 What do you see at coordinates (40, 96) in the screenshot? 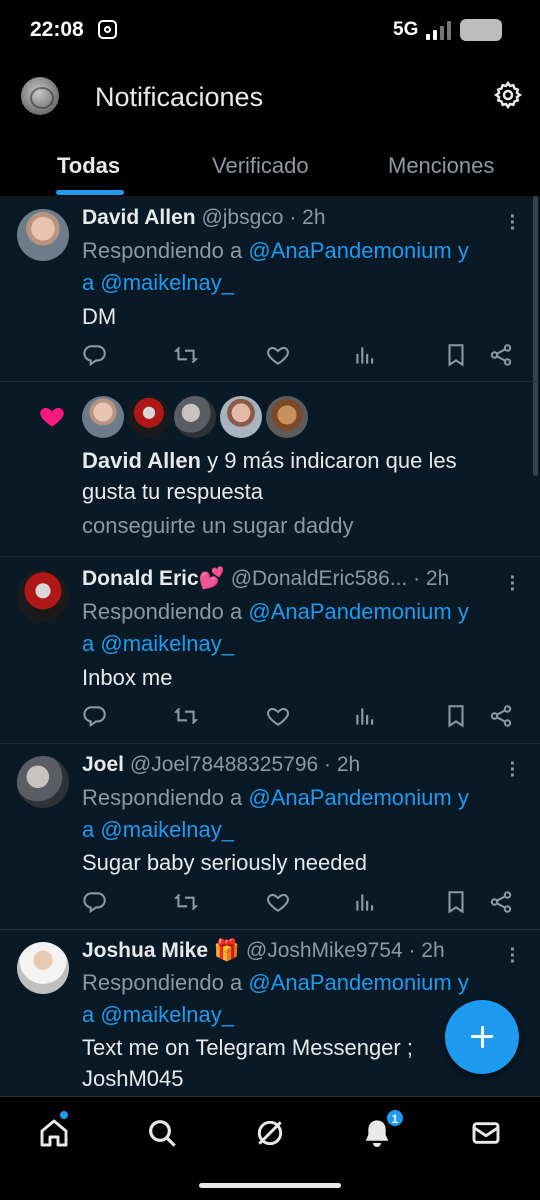
I see `profile-avatar` at bounding box center [40, 96].